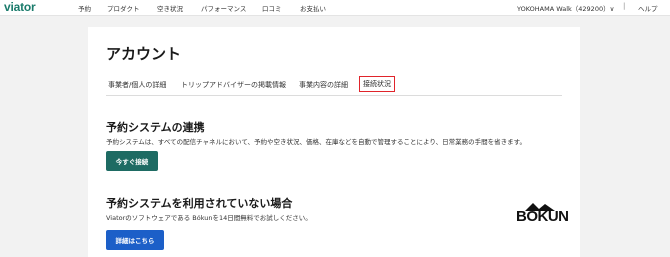  I want to click on connect-section-title: 予約システムの連携, so click(155, 127).